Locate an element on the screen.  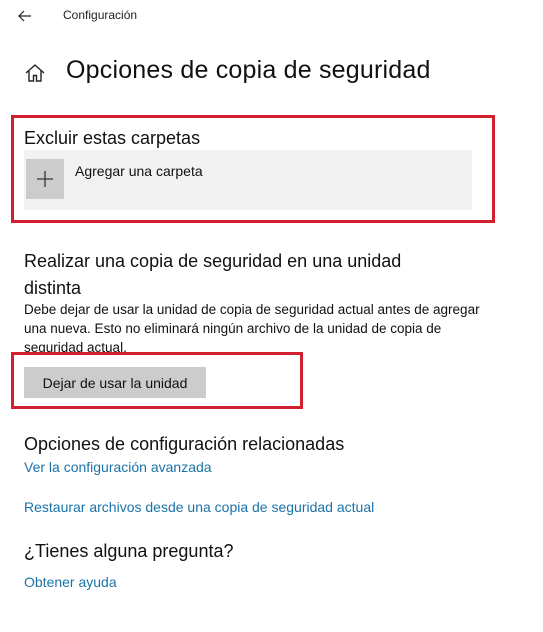
question-heading: ¿Tienes alguna pregunta? is located at coordinates (129, 551).